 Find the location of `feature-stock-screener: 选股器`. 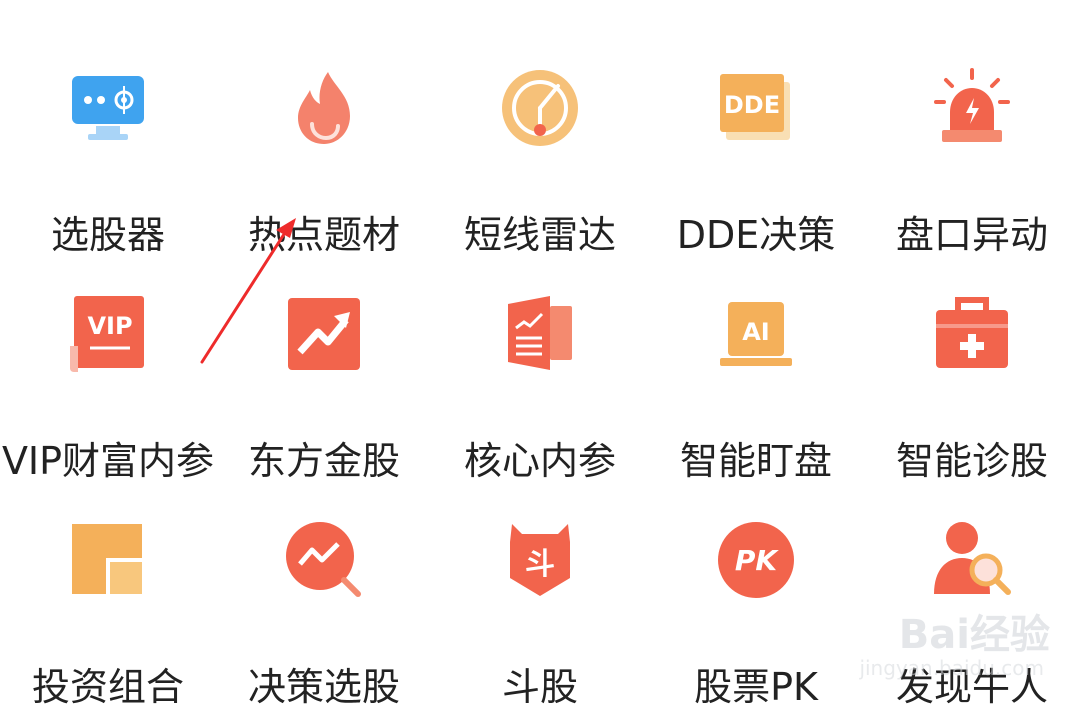

feature-stock-screener: 选股器 is located at coordinates (108, 149).